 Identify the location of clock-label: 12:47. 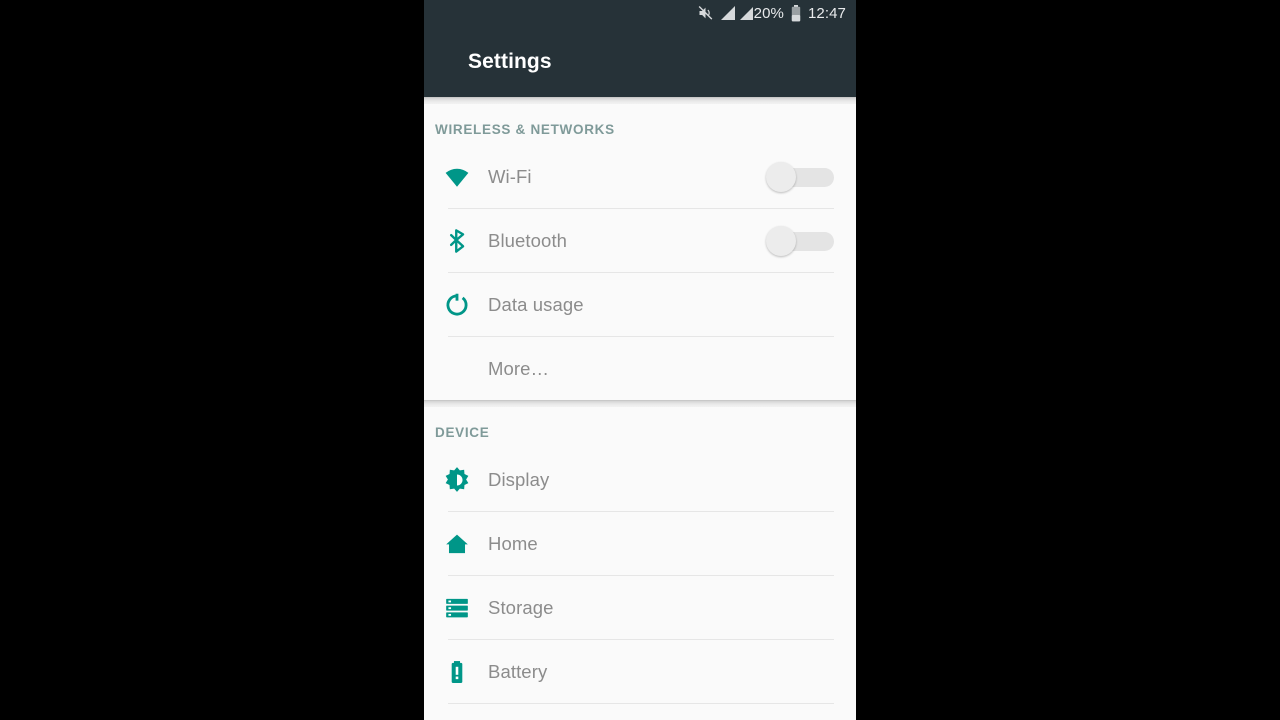
(827, 13).